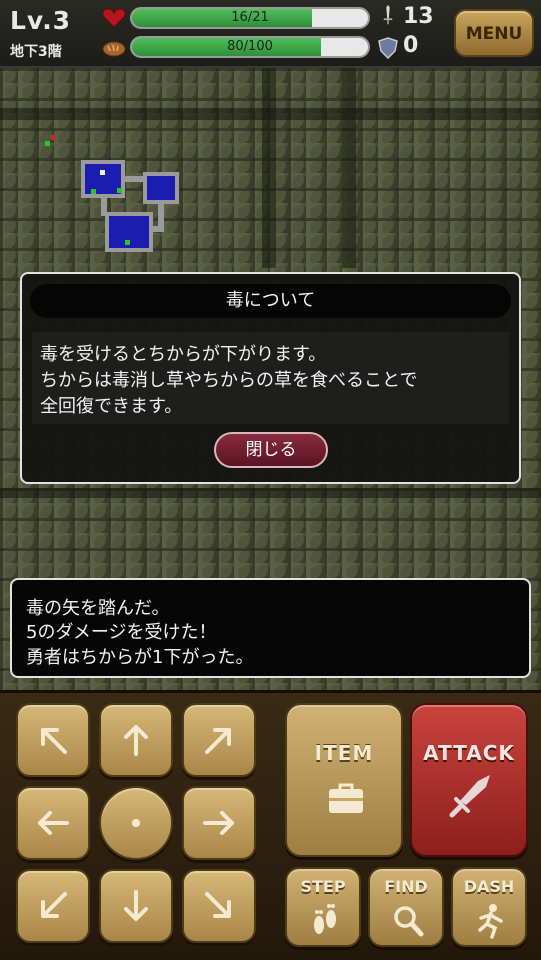 The height and width of the screenshot is (960, 541). I want to click on player-marker, so click(102, 172).